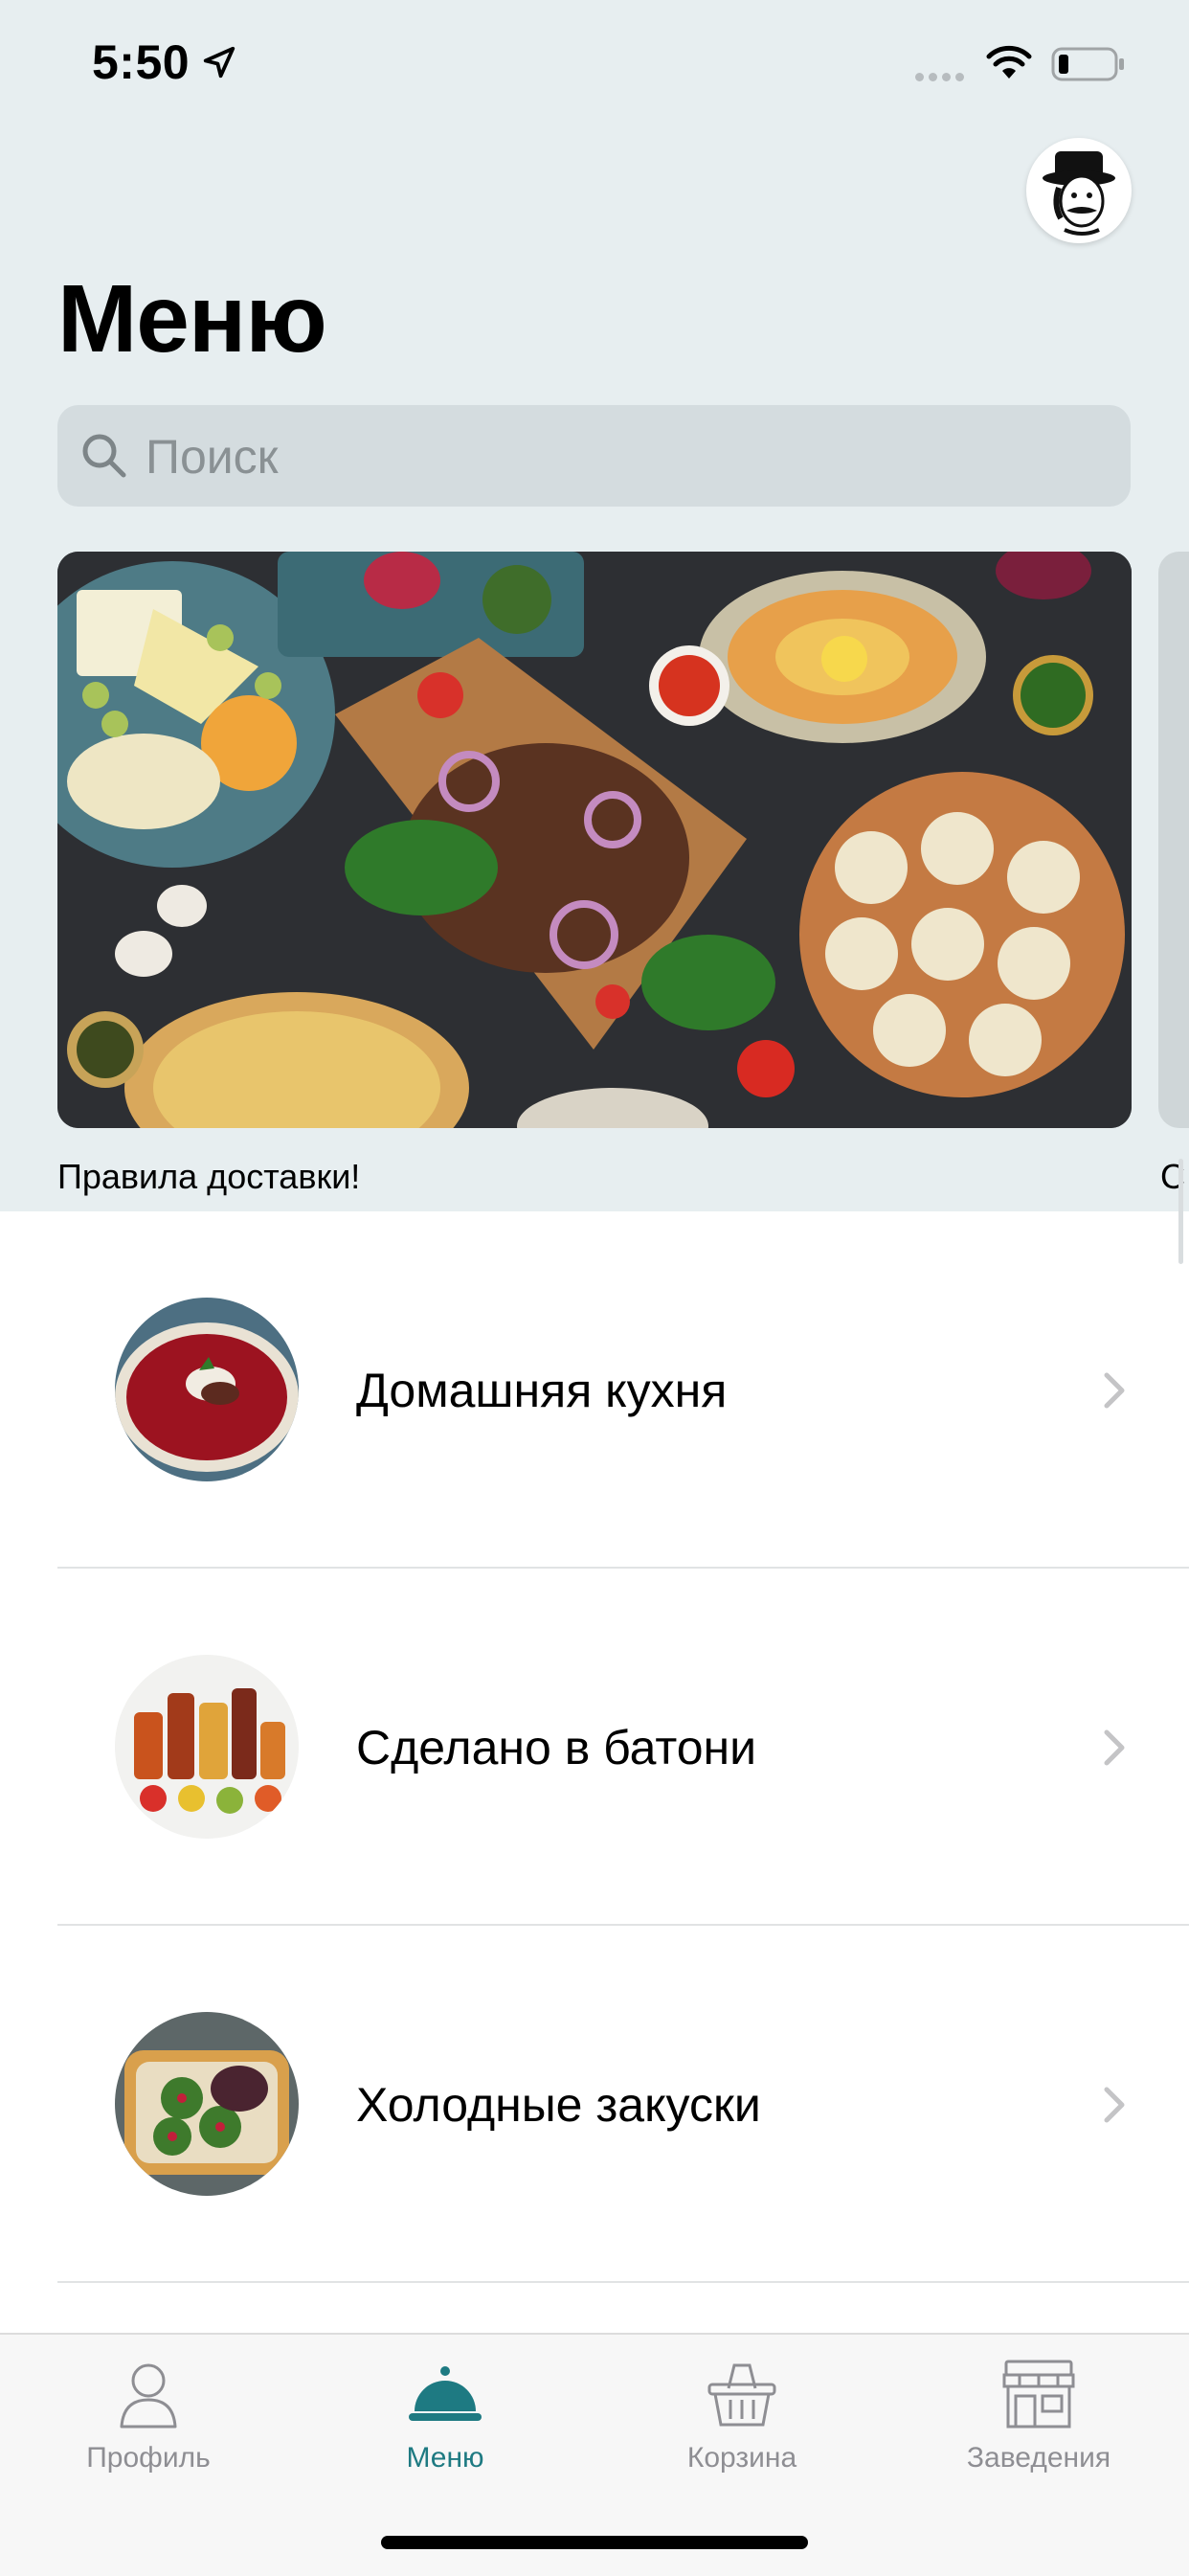 This screenshot has width=1189, height=2576. What do you see at coordinates (1009, 62) in the screenshot?
I see `wifi-icon` at bounding box center [1009, 62].